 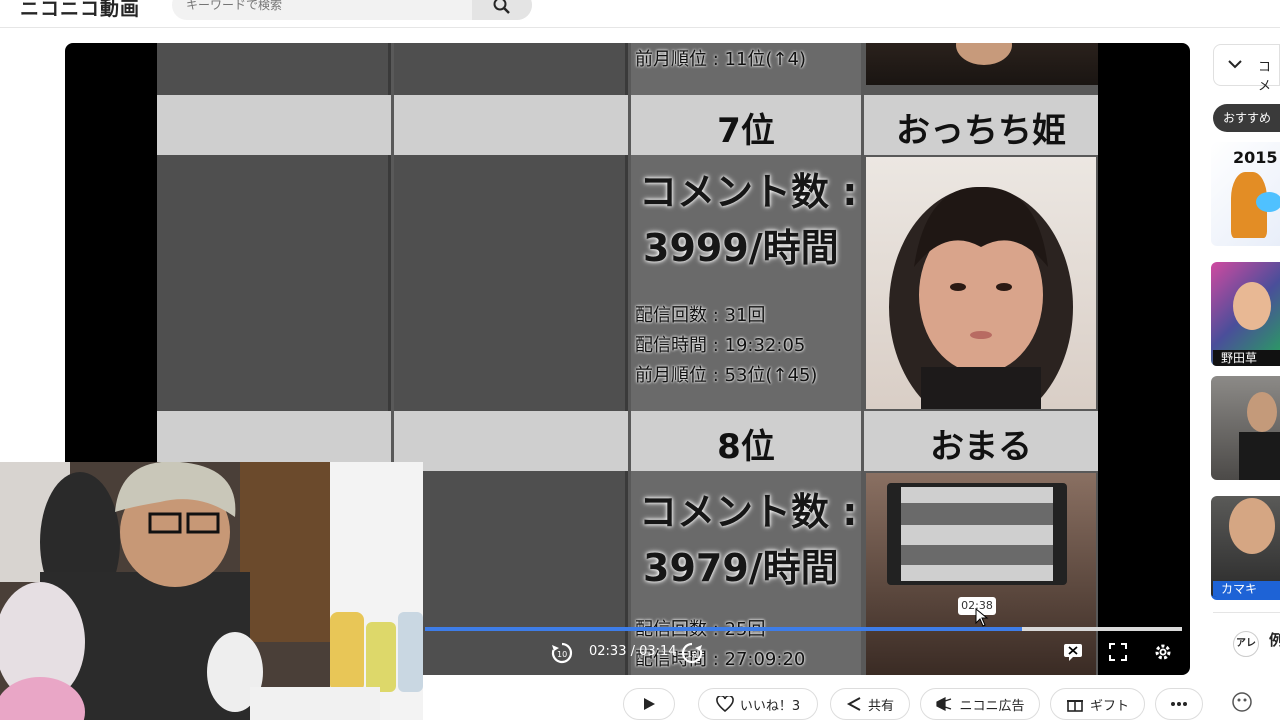 I want to click on webcam-scene, so click(x=211, y=591).